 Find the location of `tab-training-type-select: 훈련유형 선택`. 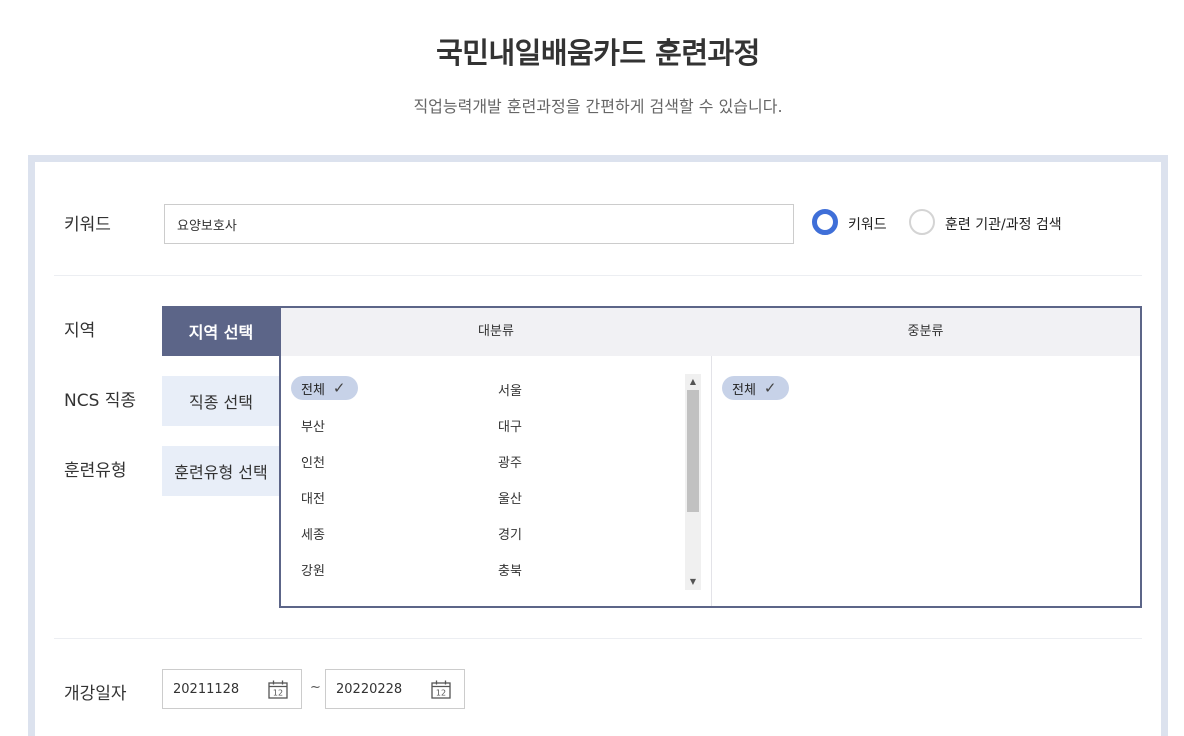

tab-training-type-select: 훈련유형 선택 is located at coordinates (221, 471).